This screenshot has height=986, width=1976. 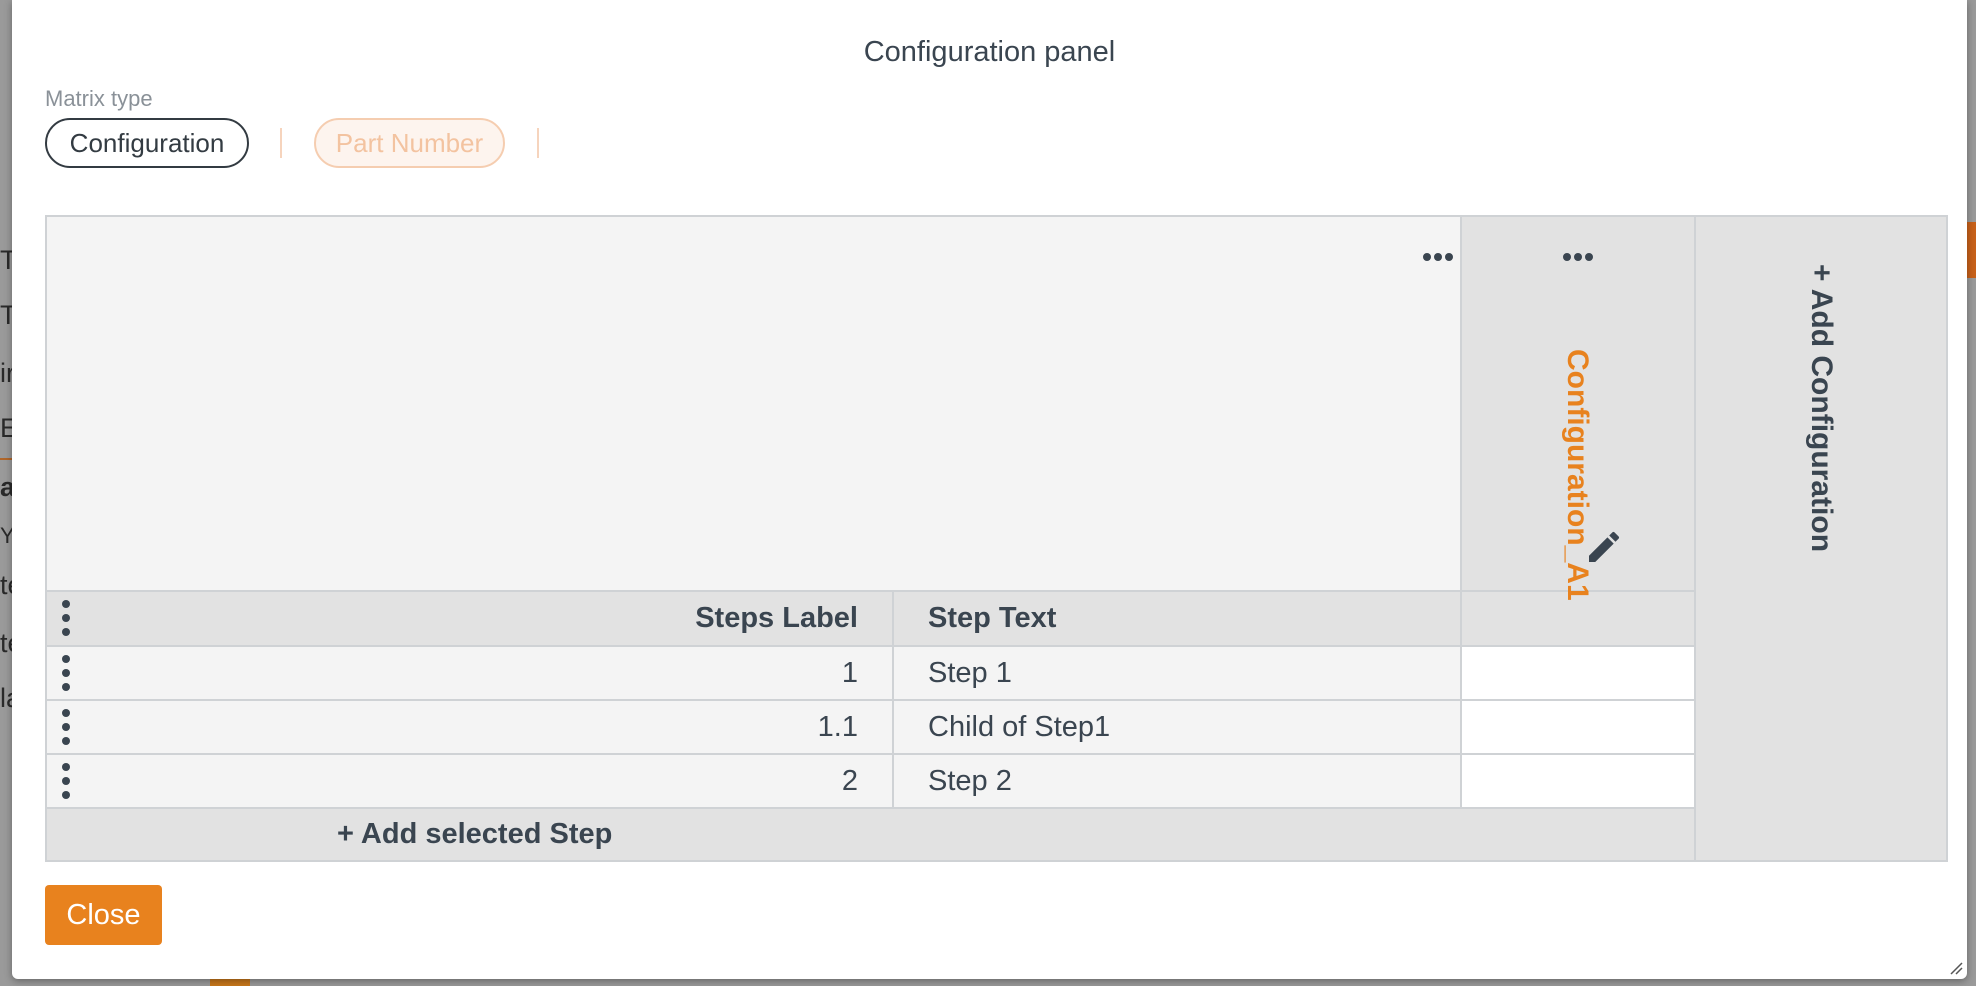 I want to click on matrix-type-configuration-button: Configuration, so click(x=147, y=143).